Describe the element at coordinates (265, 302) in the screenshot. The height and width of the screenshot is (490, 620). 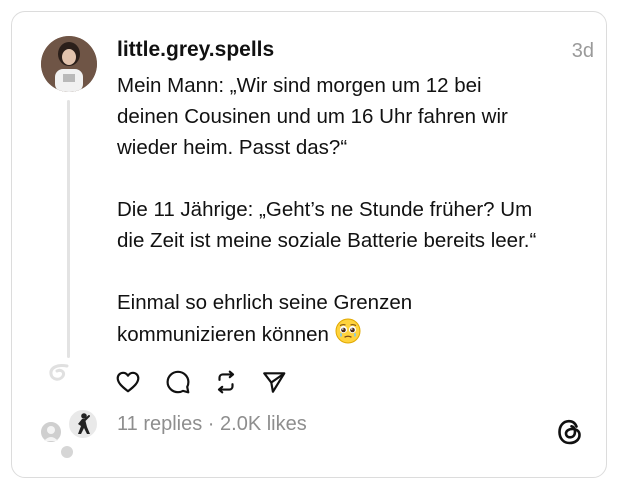
I see `post-line: Einmal so ehrlich seine Grenzen` at that location.